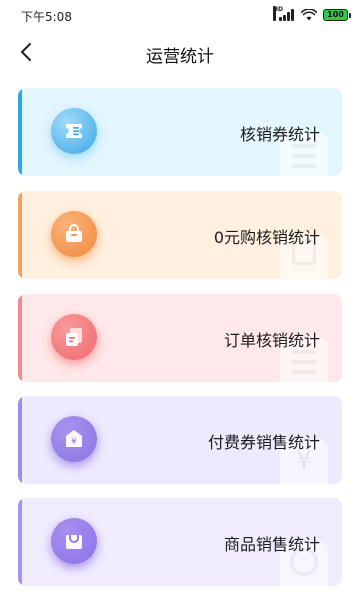 The image size is (360, 600). What do you see at coordinates (46, 17) in the screenshot?
I see `status-time: 下午5:08` at bounding box center [46, 17].